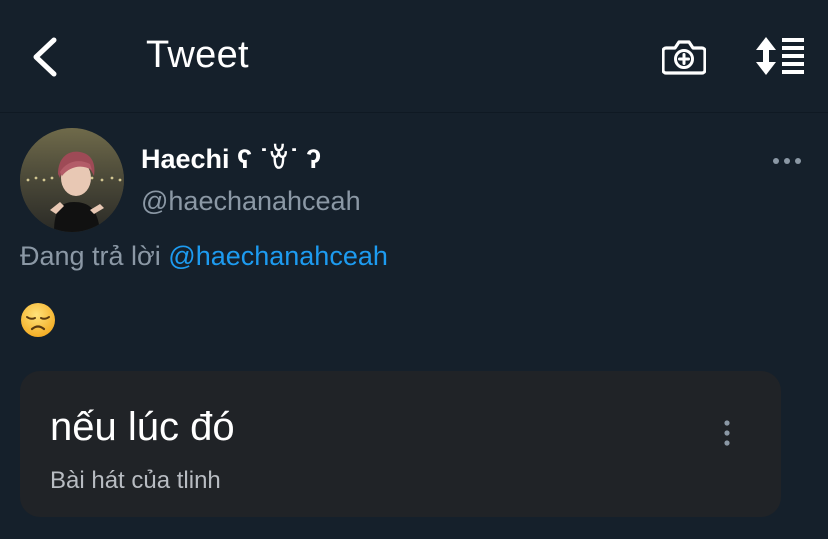  What do you see at coordinates (38, 320) in the screenshot?
I see `disappointed-face-emoji` at bounding box center [38, 320].